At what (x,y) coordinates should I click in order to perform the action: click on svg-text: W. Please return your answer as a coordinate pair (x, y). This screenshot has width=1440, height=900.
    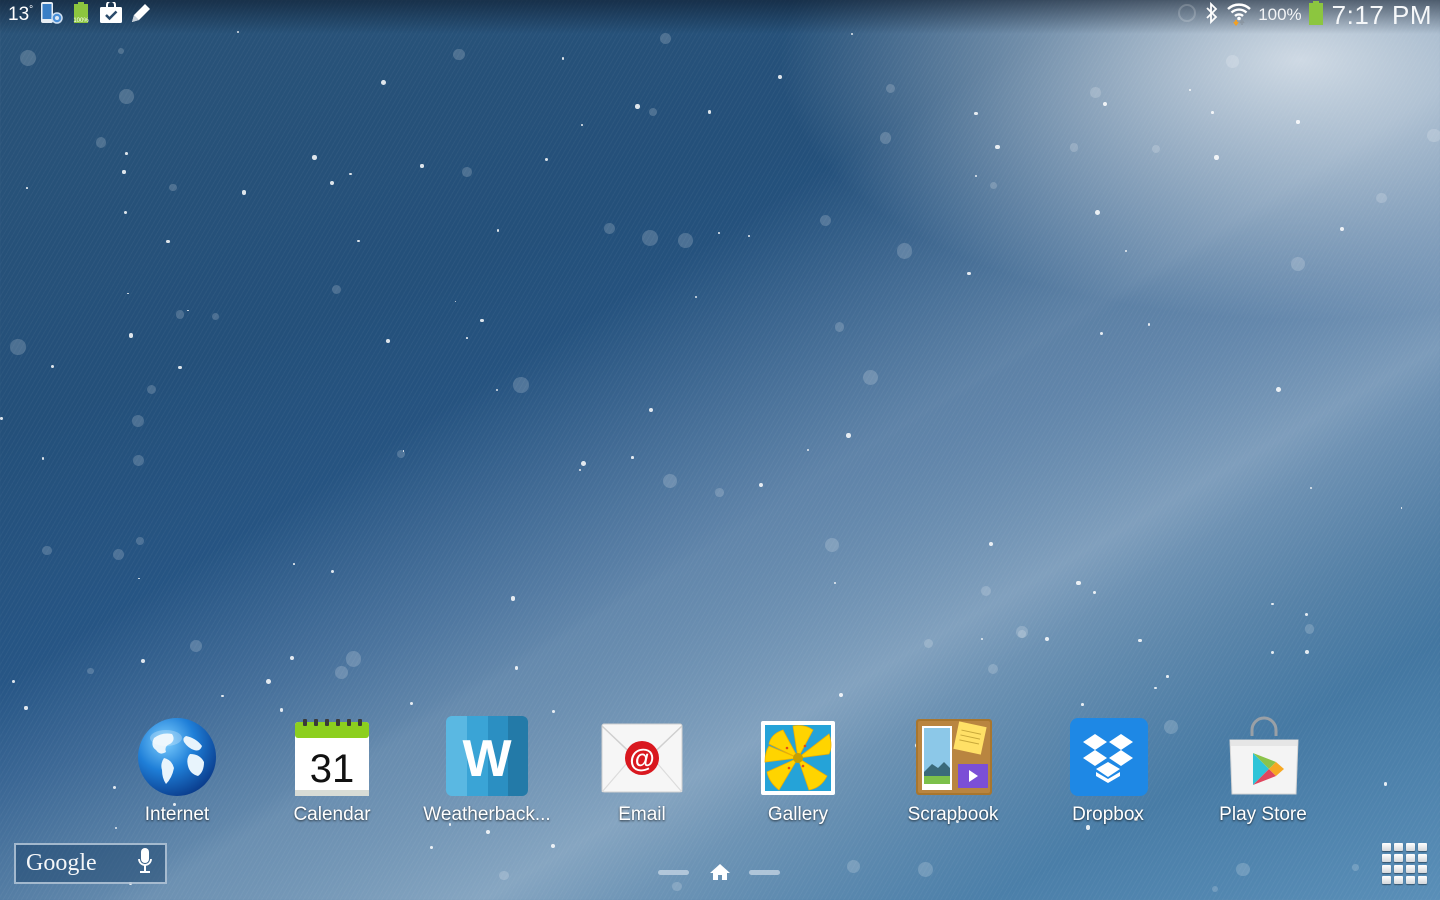
    Looking at the image, I should click on (487, 759).